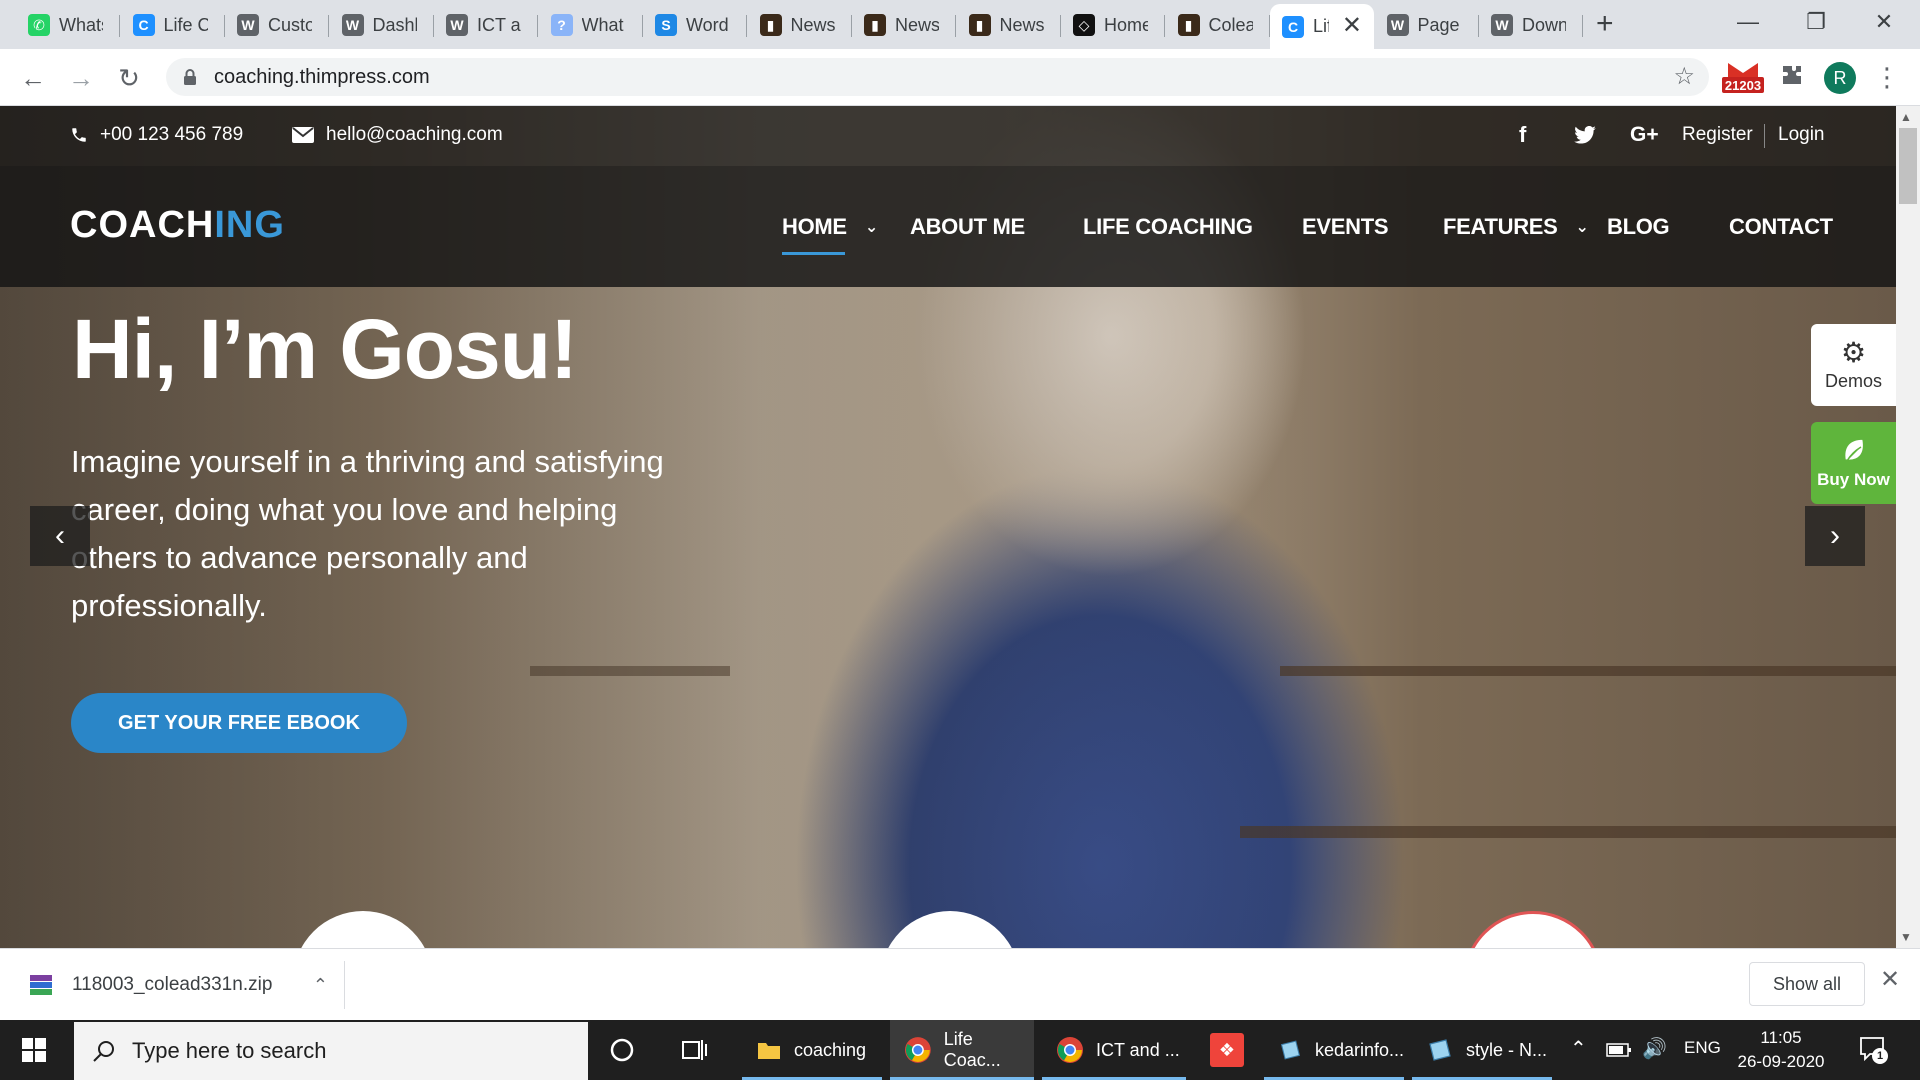 The image size is (1920, 1080). Describe the element at coordinates (1644, 135) in the screenshot. I see `google-plus-icon: G+` at that location.